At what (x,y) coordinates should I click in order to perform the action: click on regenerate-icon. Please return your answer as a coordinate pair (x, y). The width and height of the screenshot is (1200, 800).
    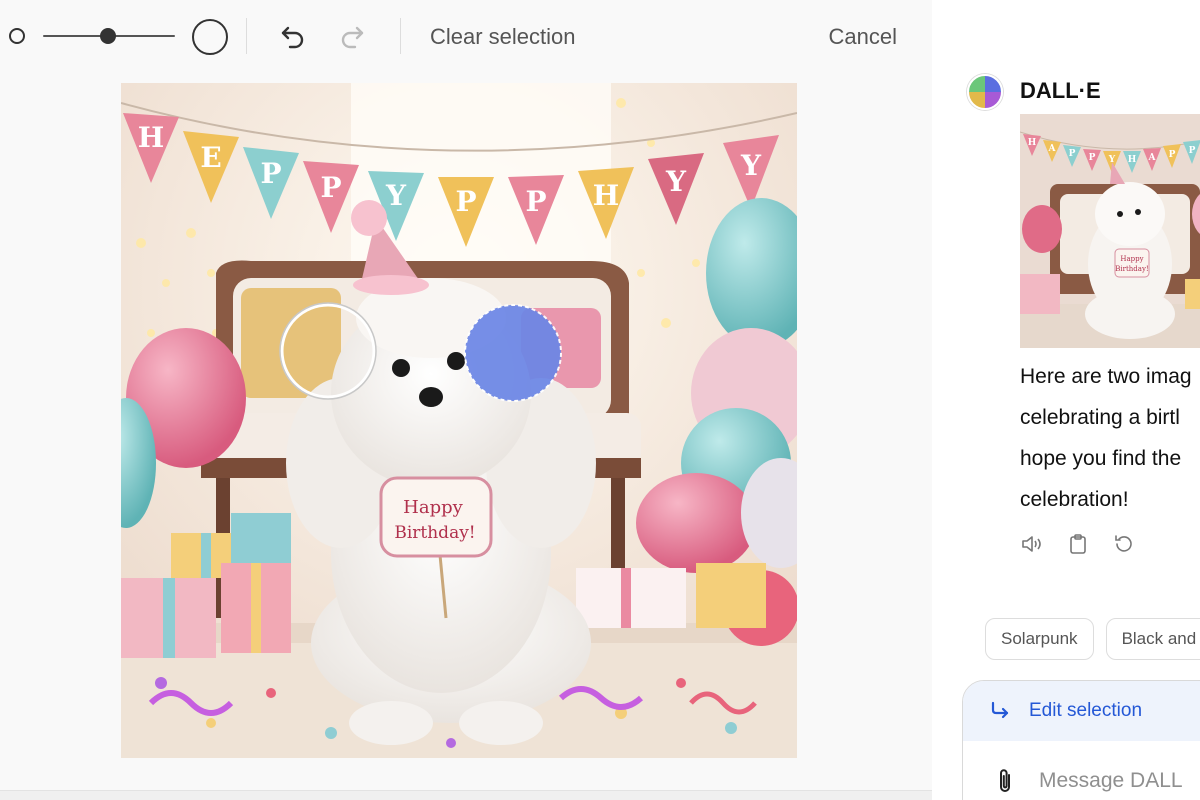
    Looking at the image, I should click on (1123, 543).